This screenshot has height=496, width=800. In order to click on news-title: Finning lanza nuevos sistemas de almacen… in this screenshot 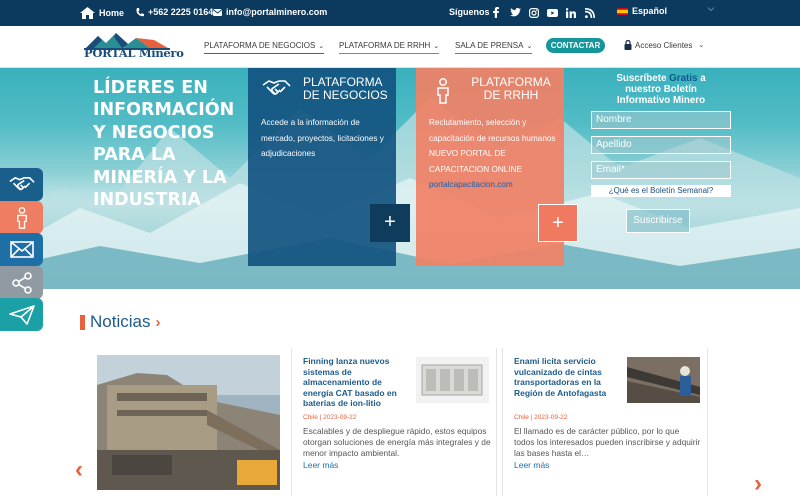, I will do `click(356, 382)`.